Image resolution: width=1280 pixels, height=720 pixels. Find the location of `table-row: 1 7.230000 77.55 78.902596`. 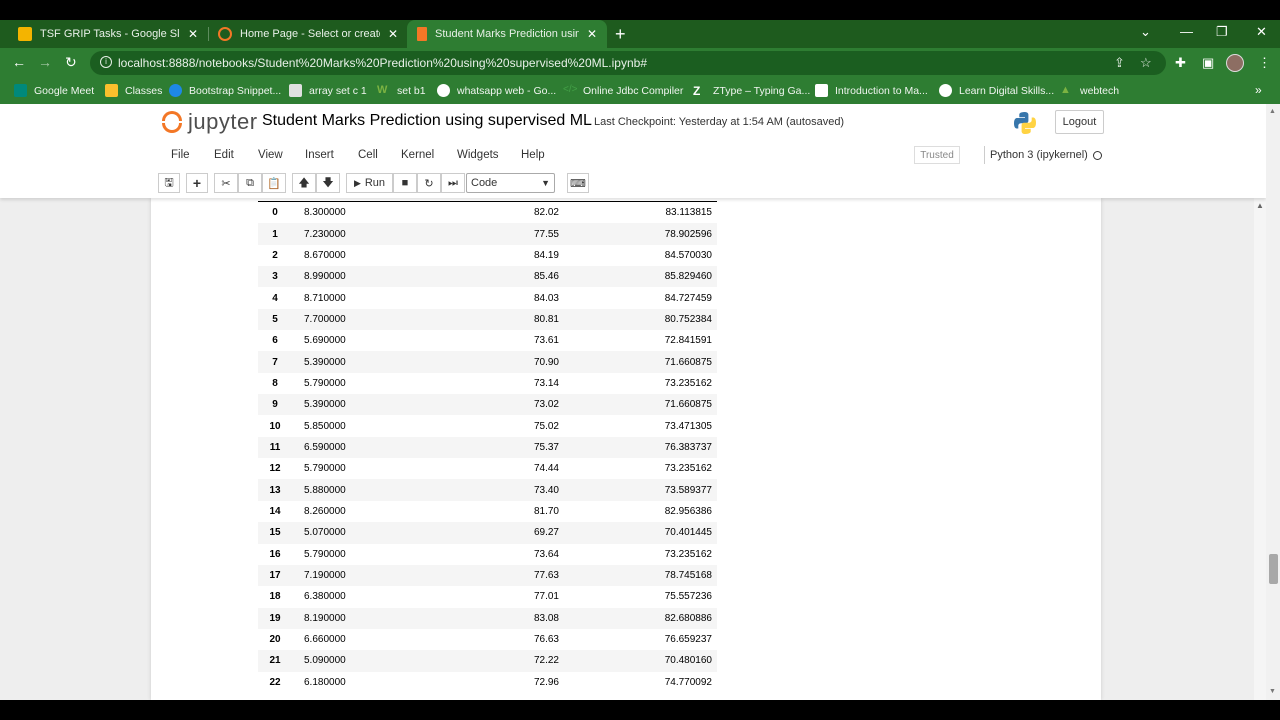

table-row: 1 7.230000 77.55 78.902596 is located at coordinates (487, 234).